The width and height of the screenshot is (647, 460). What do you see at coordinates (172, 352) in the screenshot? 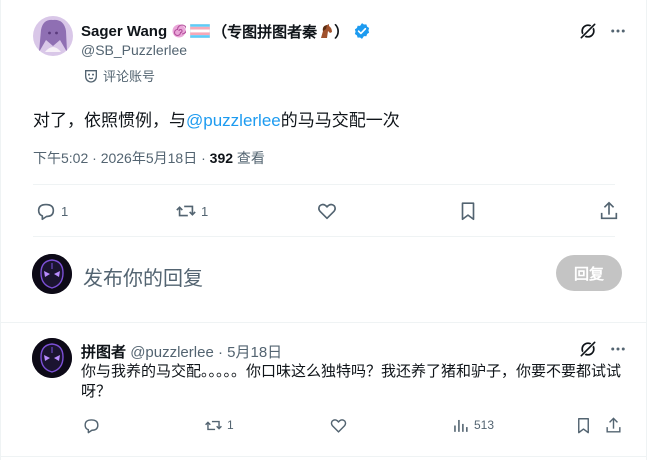
I see `reply-author-handle: @puzzlerlee` at bounding box center [172, 352].